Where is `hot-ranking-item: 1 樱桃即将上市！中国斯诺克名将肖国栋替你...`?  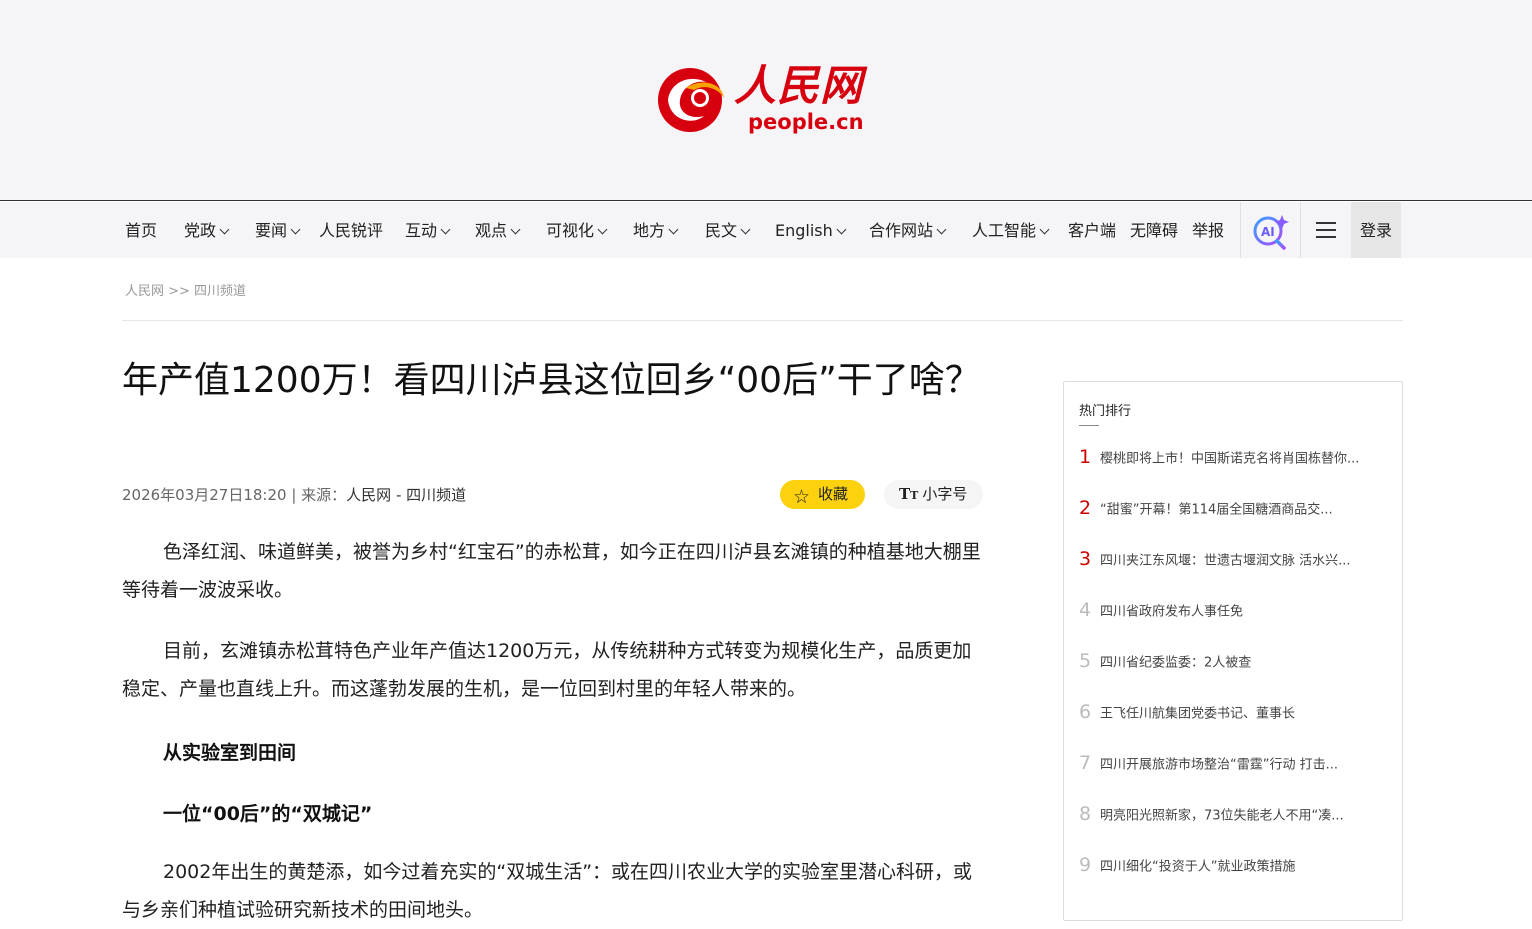
hot-ranking-item: 1 樱桃即将上市！中国斯诺克名将肖国栋替你... is located at coordinates (1234, 457).